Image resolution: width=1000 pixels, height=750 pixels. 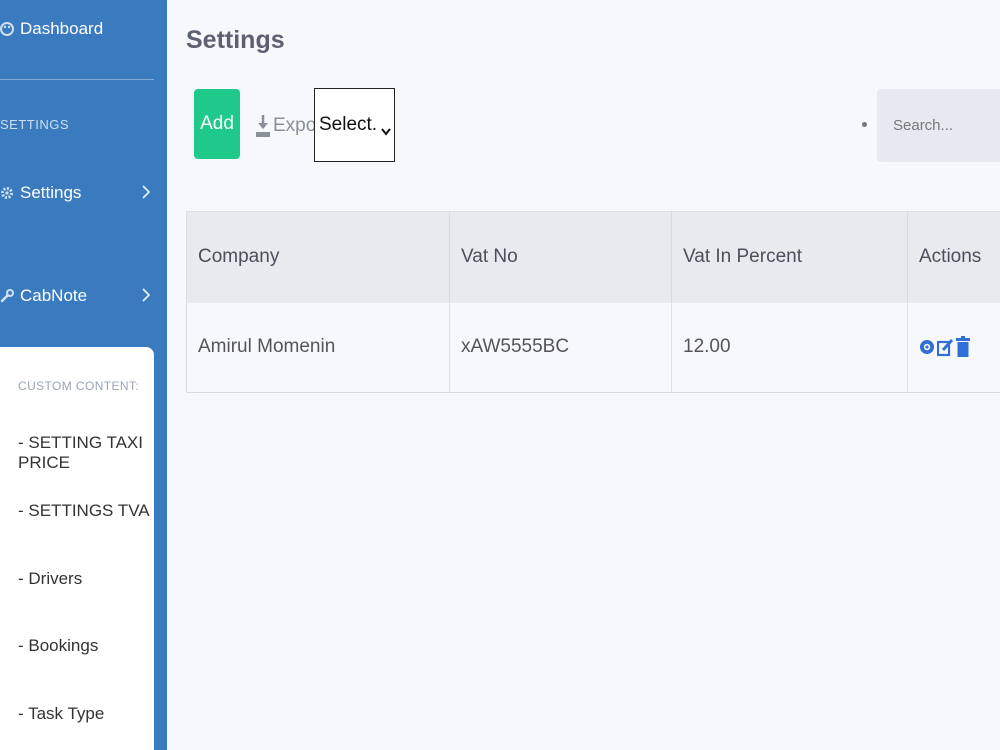 What do you see at coordinates (938, 125) in the screenshot?
I see `search-input` at bounding box center [938, 125].